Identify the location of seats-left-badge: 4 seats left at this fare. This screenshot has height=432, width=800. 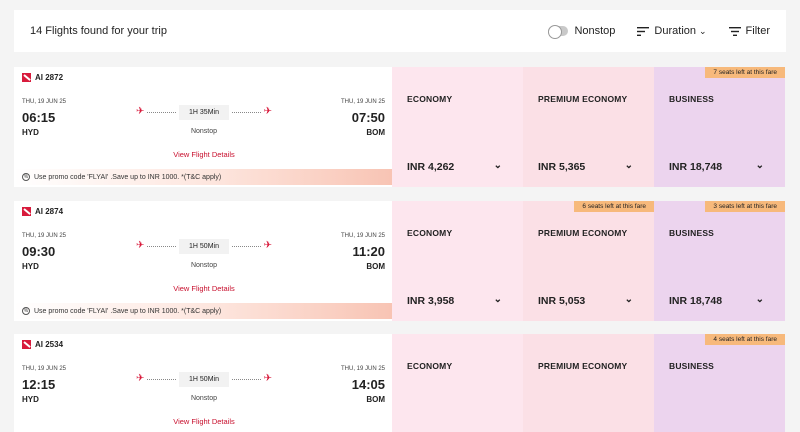
(745, 339).